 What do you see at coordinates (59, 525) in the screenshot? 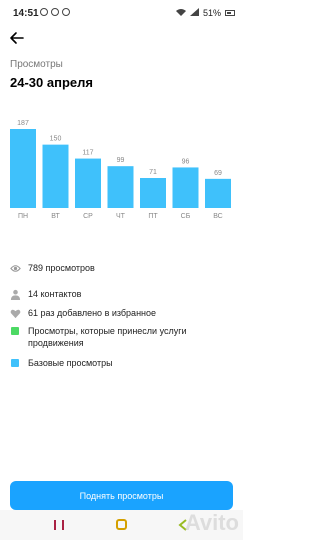
I see `recents-button` at bounding box center [59, 525].